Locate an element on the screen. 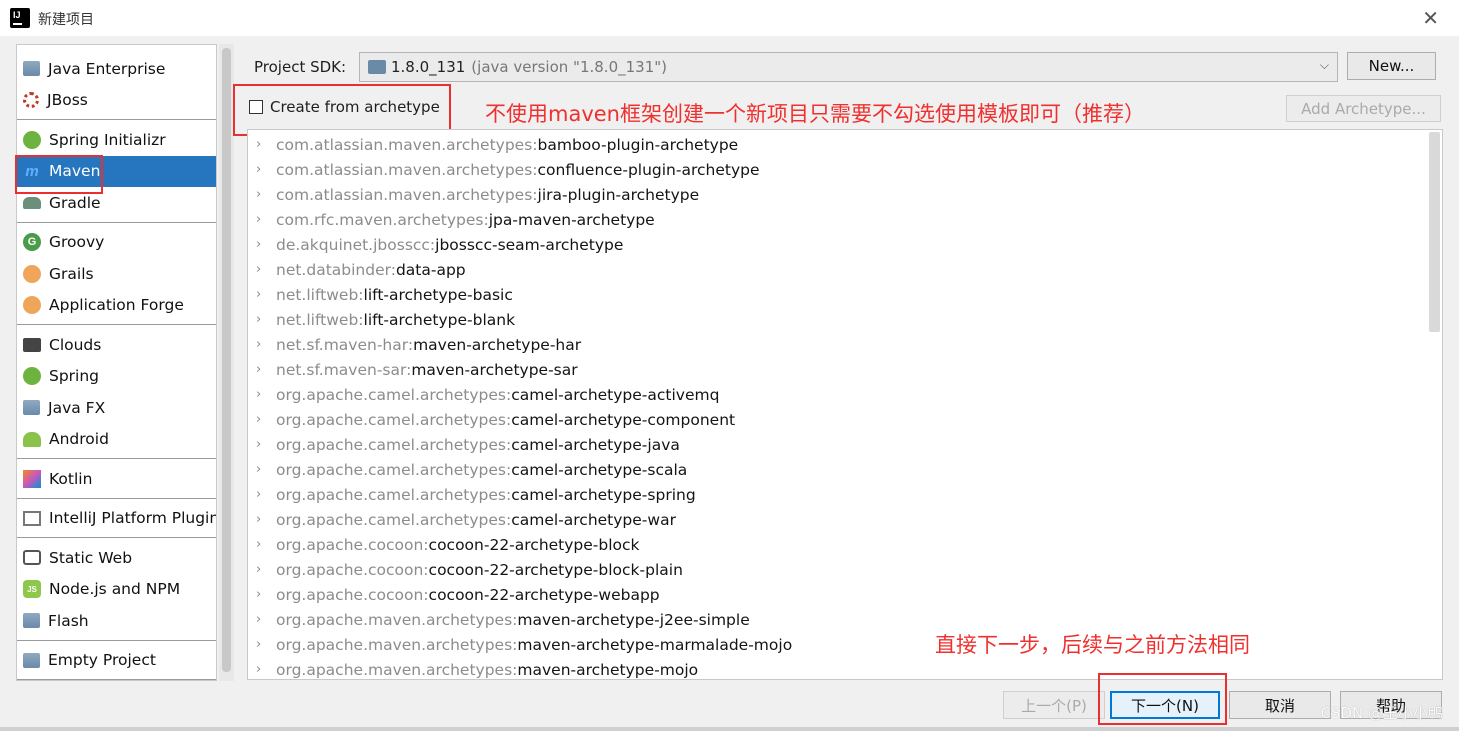  archetype-artifact-id: jira-plugin-archetype is located at coordinates (618, 194).